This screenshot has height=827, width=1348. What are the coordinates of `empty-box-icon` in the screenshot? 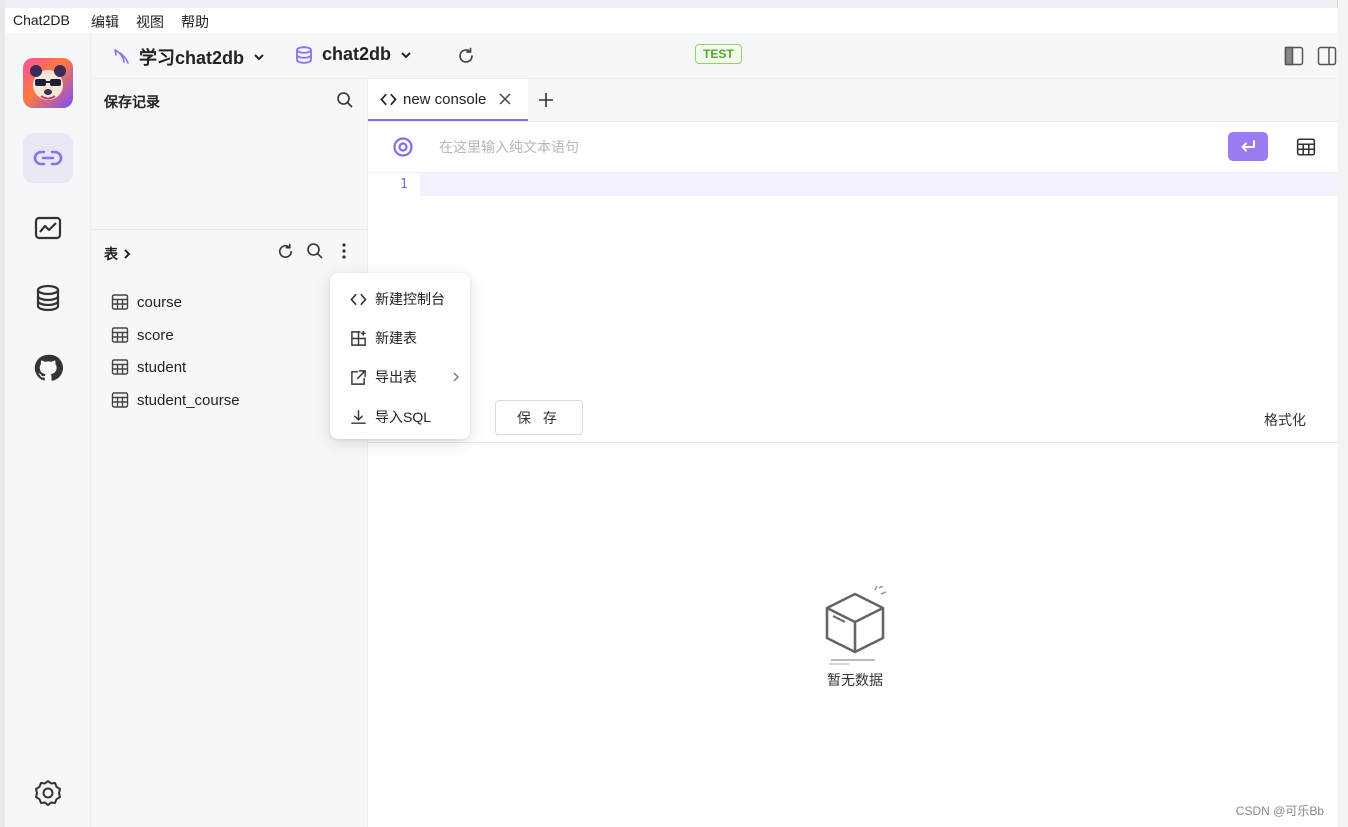 It's located at (856, 625).